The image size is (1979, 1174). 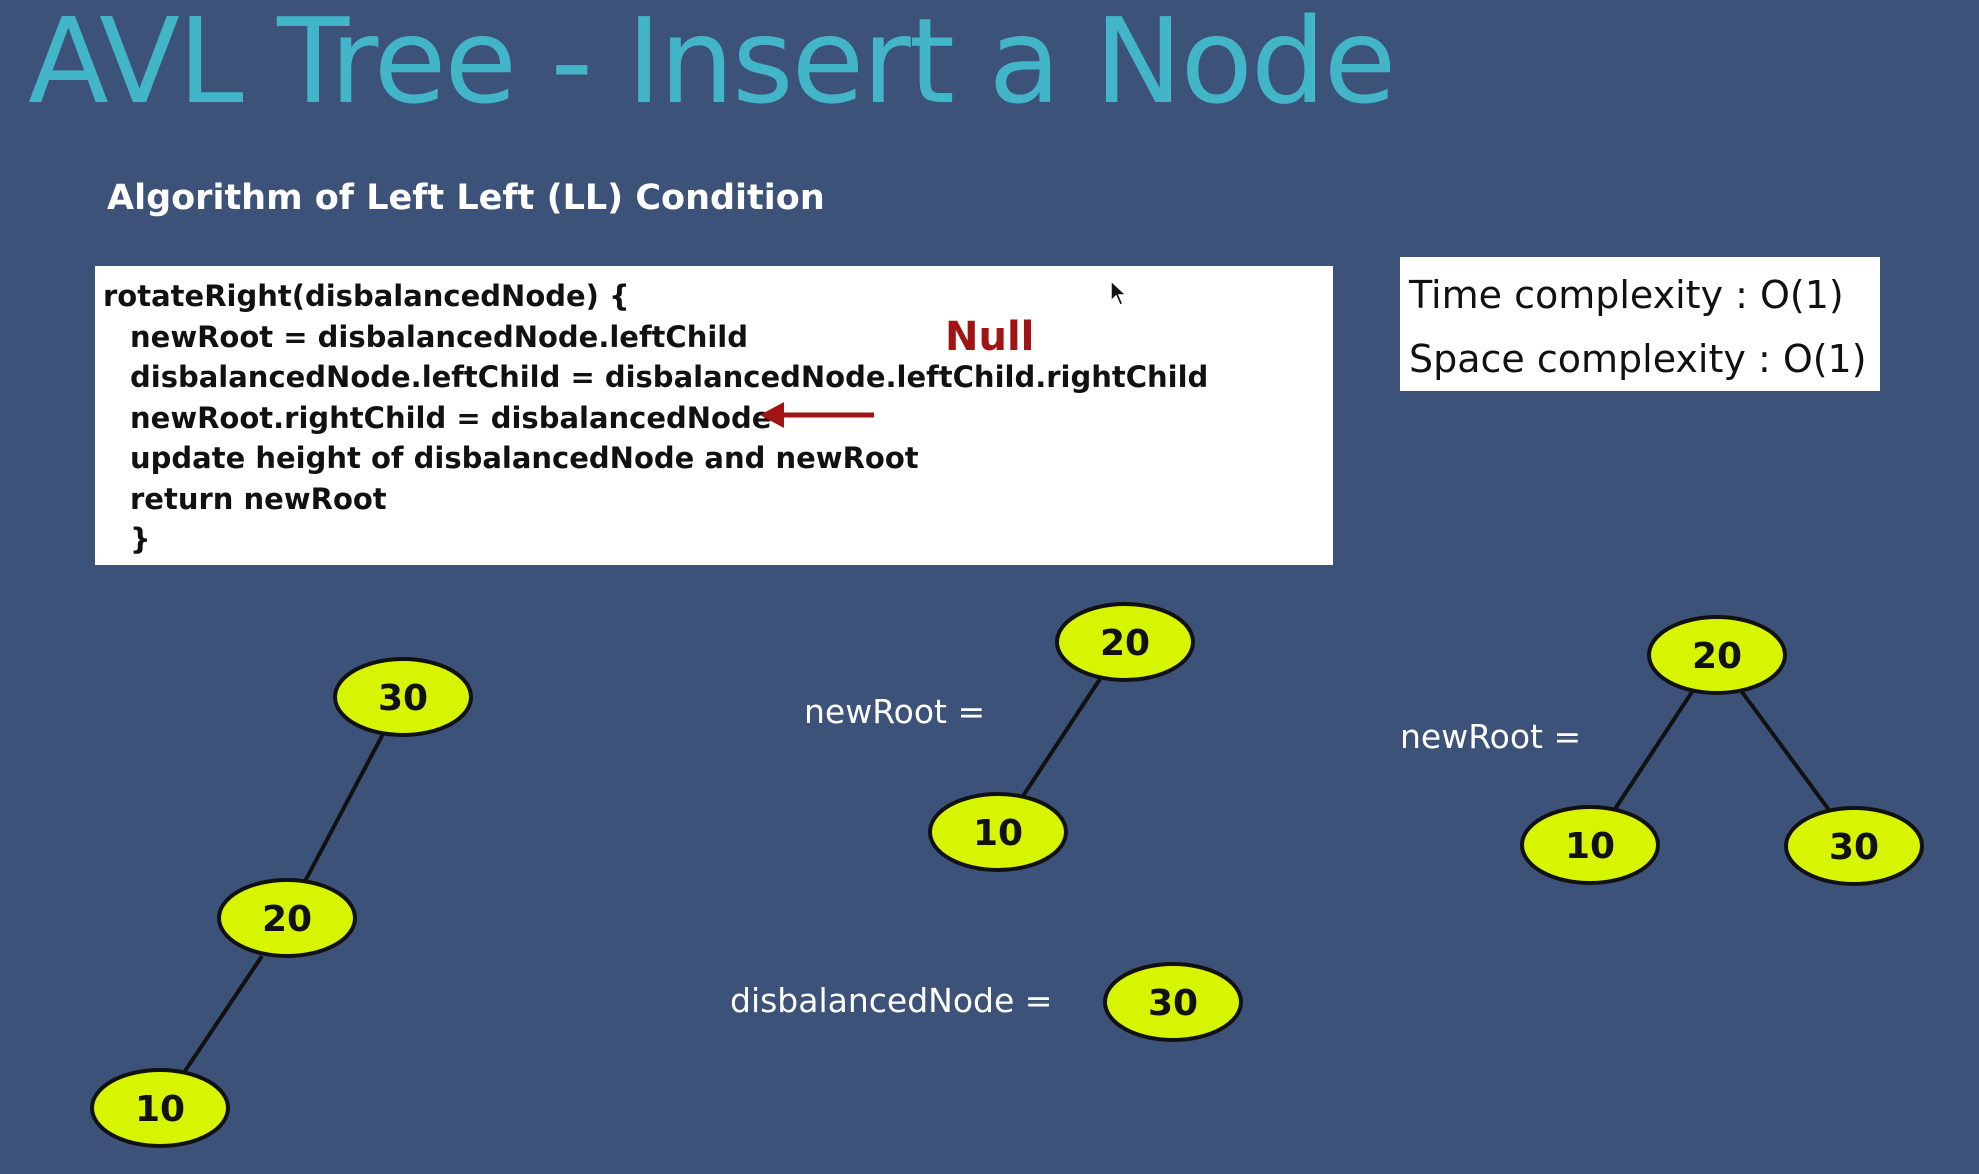 What do you see at coordinates (1119, 293) in the screenshot?
I see `mouse-cursor-icon` at bounding box center [1119, 293].